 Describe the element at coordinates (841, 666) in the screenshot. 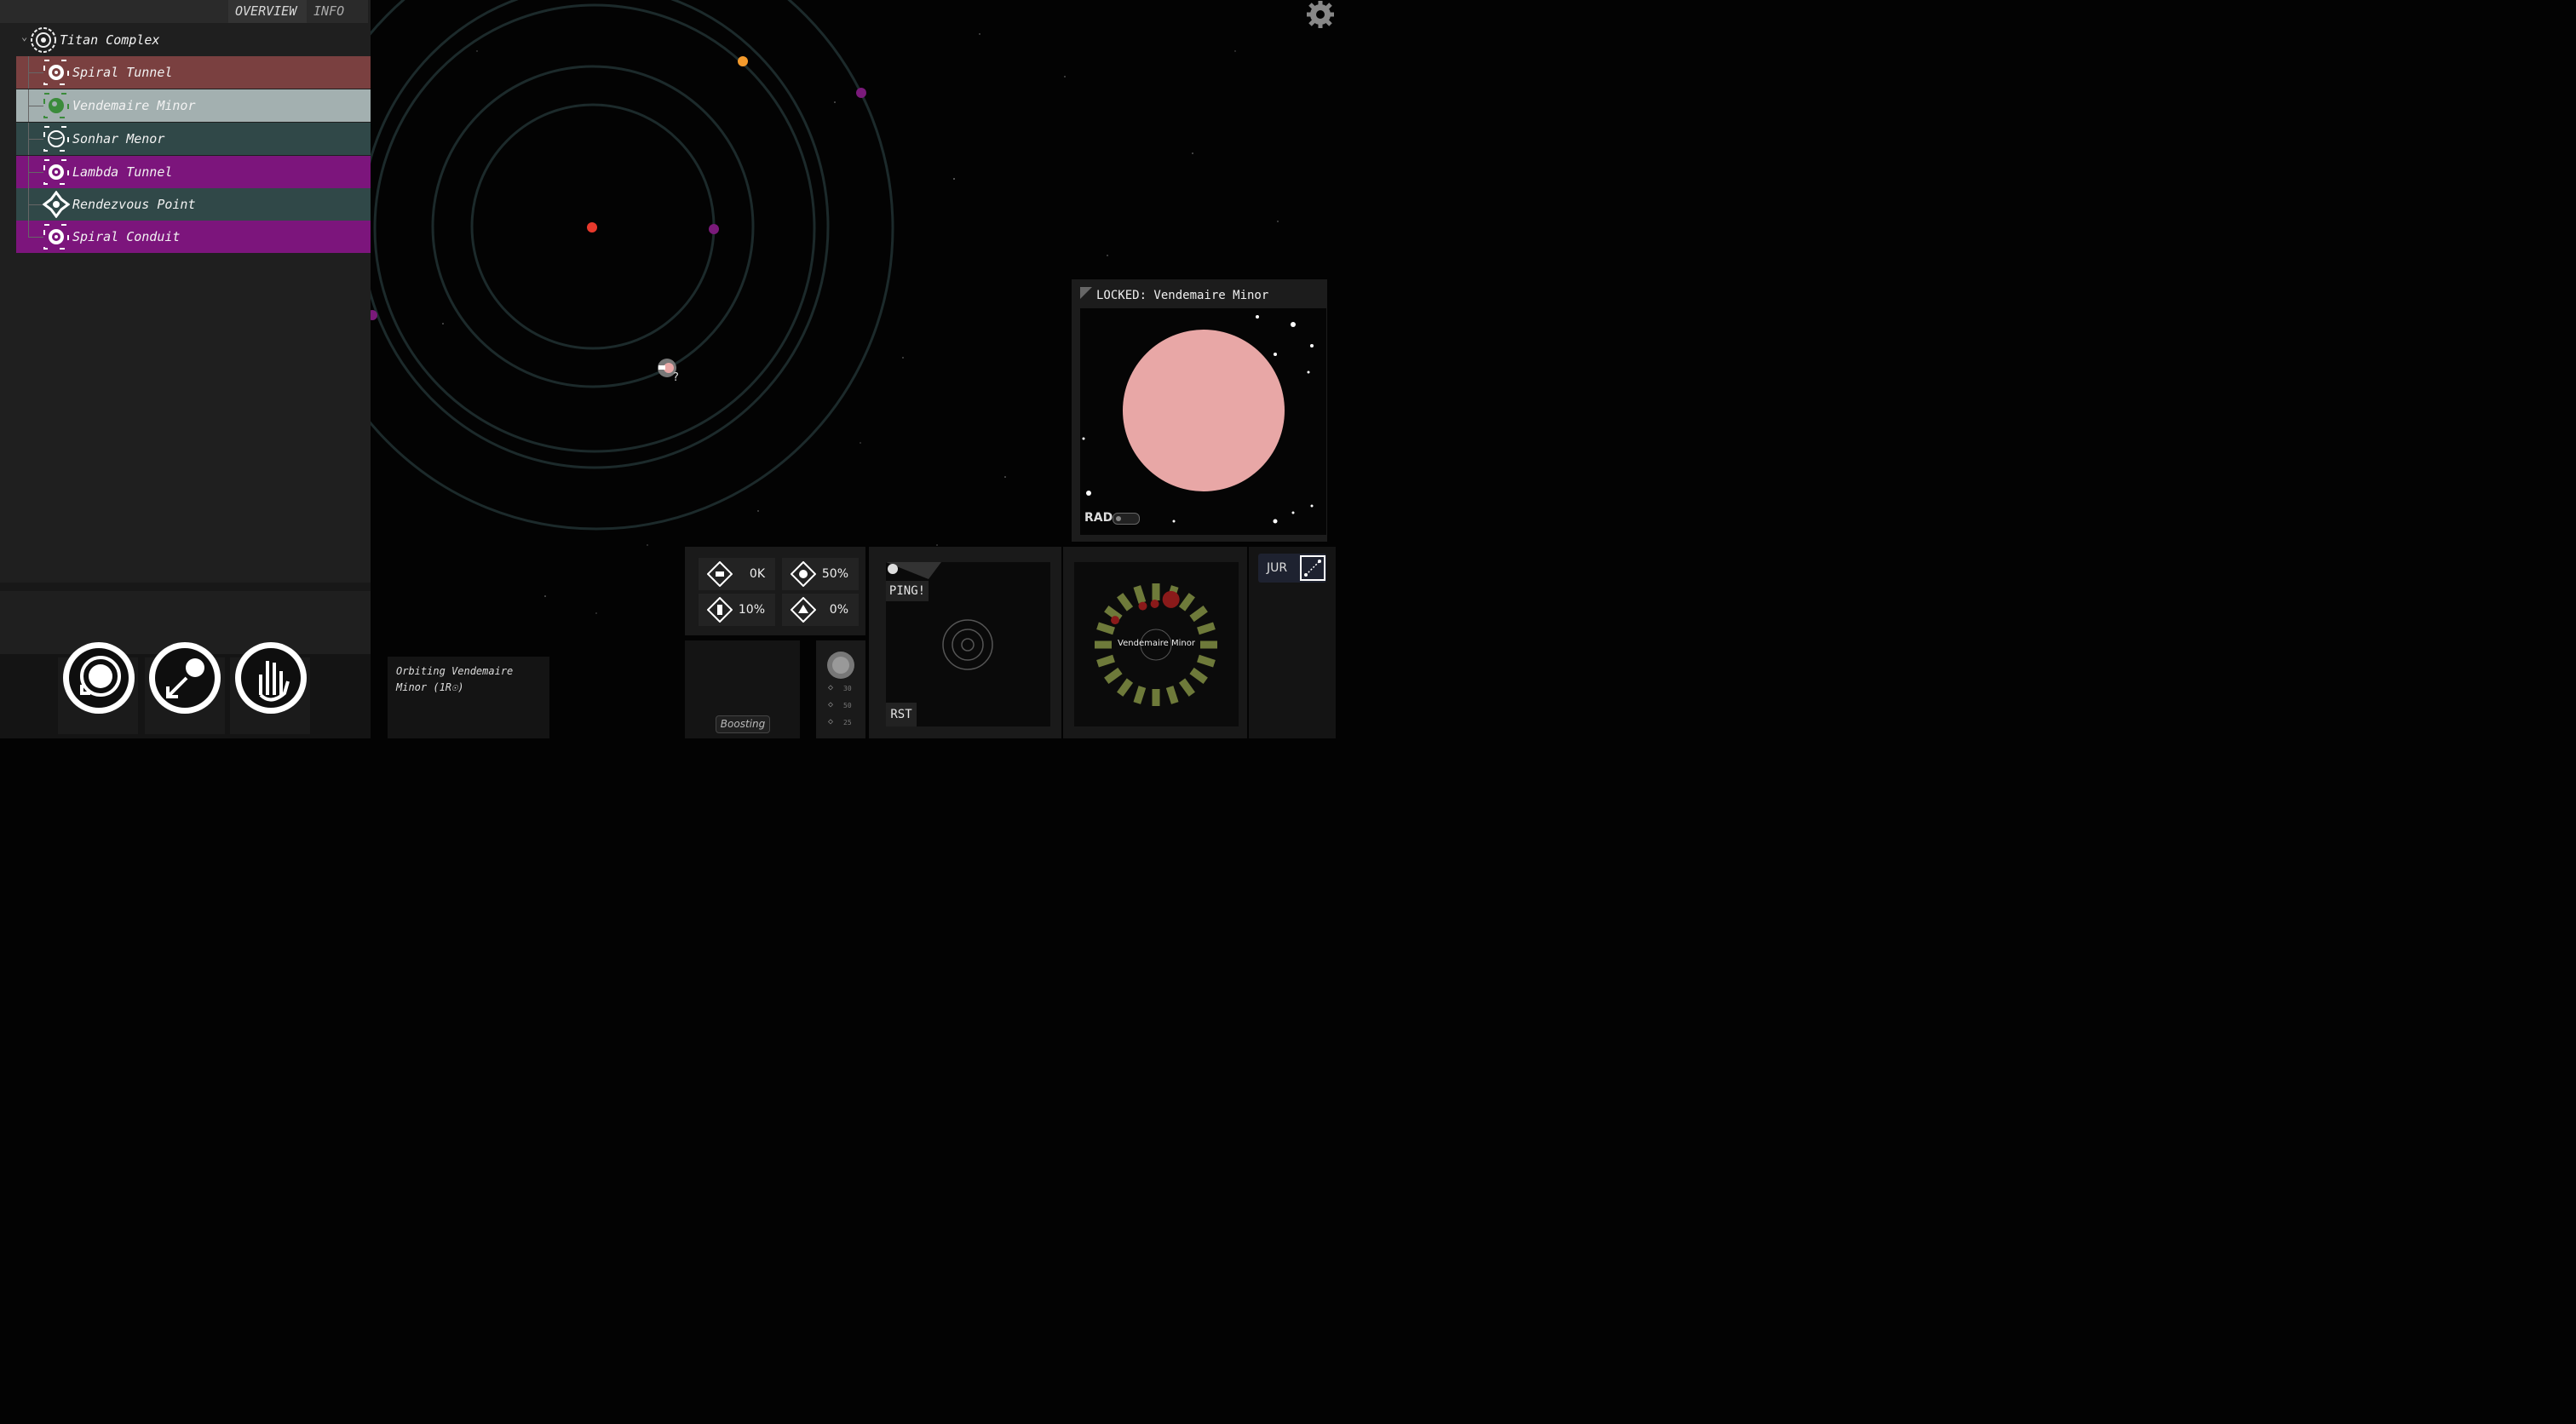

I see `boost-core-icon` at that location.